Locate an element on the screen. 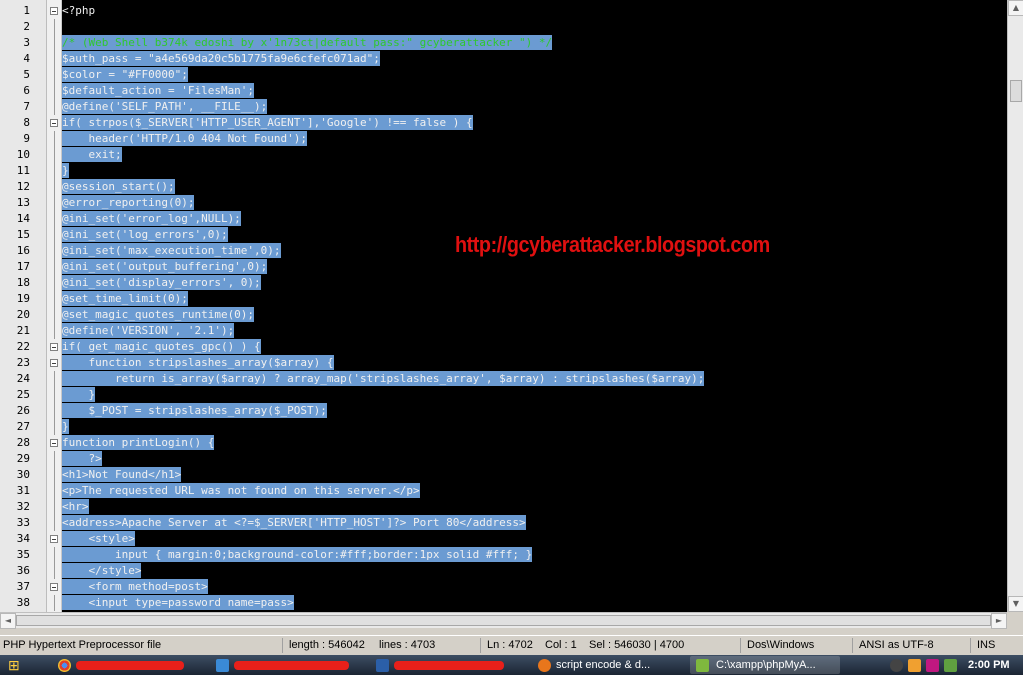 This screenshot has width=1023, height=675. code-line: <hr> is located at coordinates (75, 506).